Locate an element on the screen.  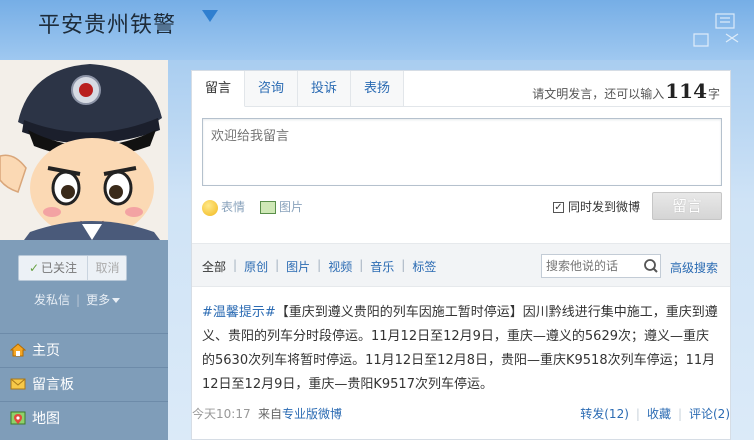
followed-button: ✓ 已关注 is located at coordinates (53, 268).